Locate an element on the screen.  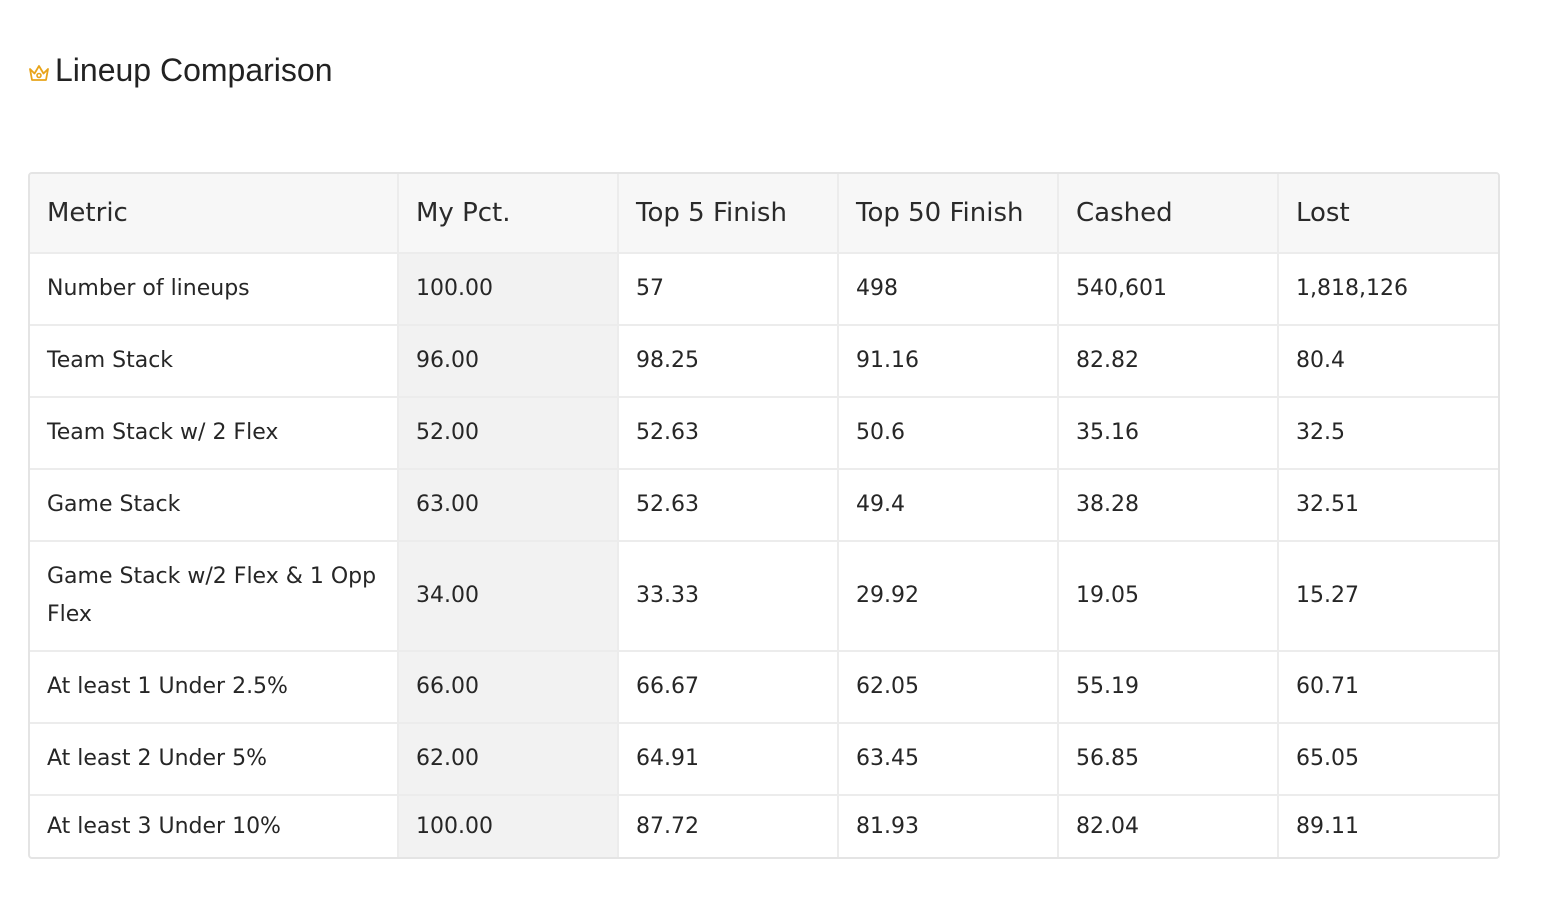
cell-top50: 63.45 is located at coordinates (948, 759).